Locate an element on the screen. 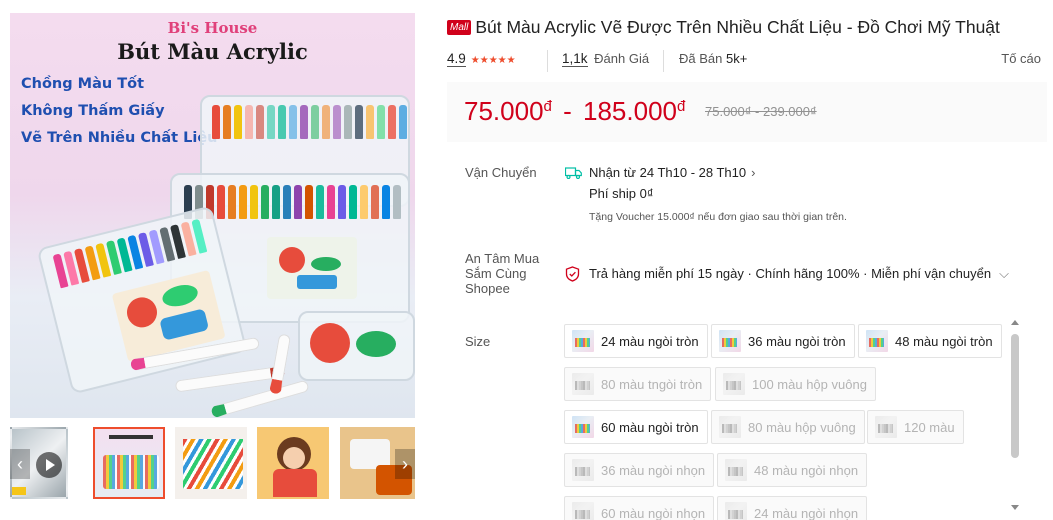 The image size is (1053, 520). price-max: 185.000 is located at coordinates (630, 111).